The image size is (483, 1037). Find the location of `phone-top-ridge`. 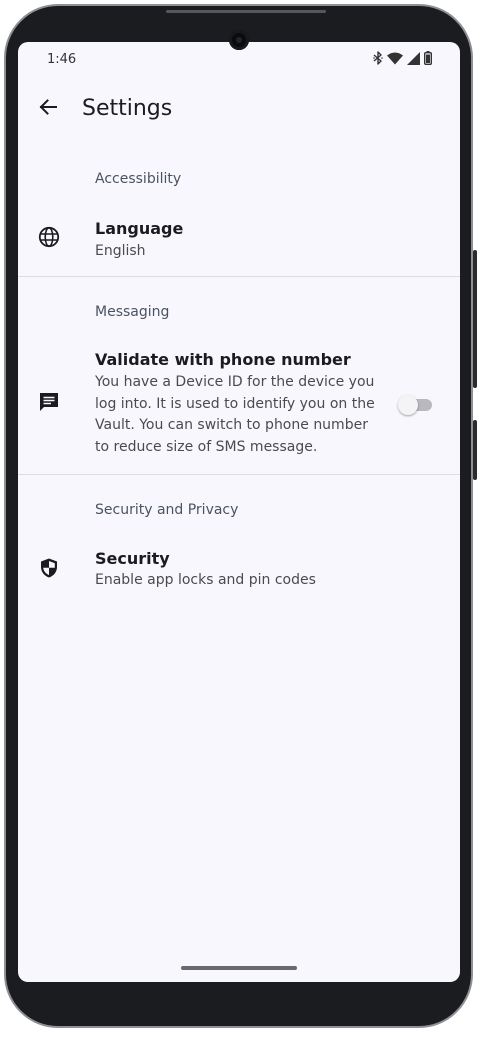

phone-top-ridge is located at coordinates (246, 11).